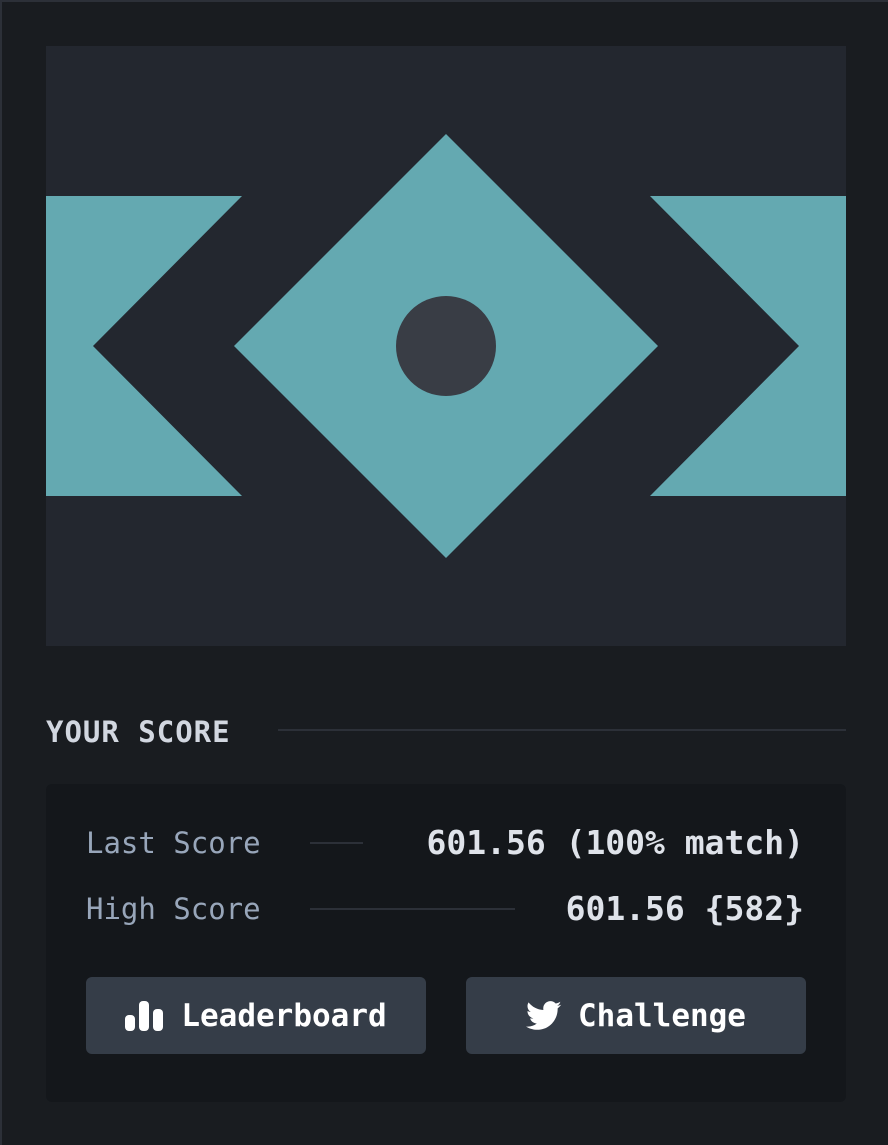 The image size is (888, 1145). Describe the element at coordinates (446, 732) in the screenshot. I see `score-section-header: YOUR SCORE` at that location.